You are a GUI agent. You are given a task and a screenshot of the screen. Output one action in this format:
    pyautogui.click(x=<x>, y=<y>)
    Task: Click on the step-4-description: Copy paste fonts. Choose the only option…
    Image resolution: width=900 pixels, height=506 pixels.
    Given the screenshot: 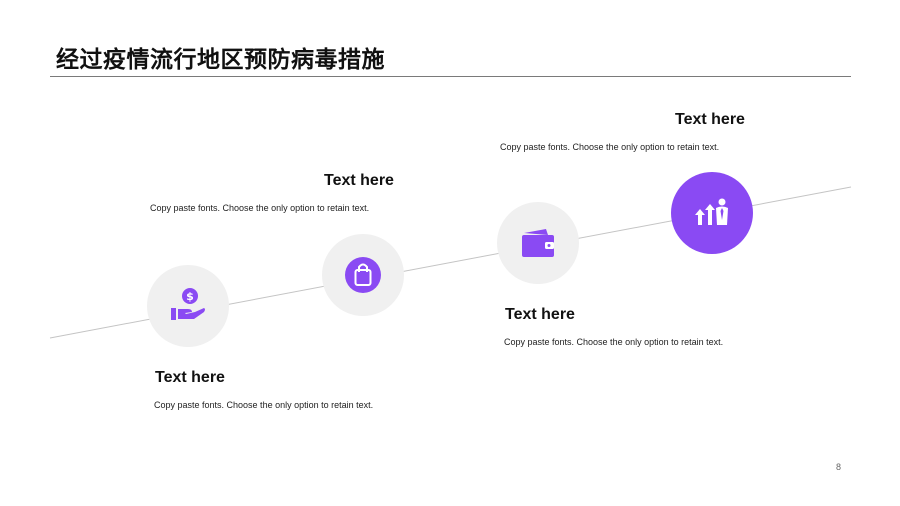 What is the action you would take?
    pyautogui.click(x=610, y=147)
    